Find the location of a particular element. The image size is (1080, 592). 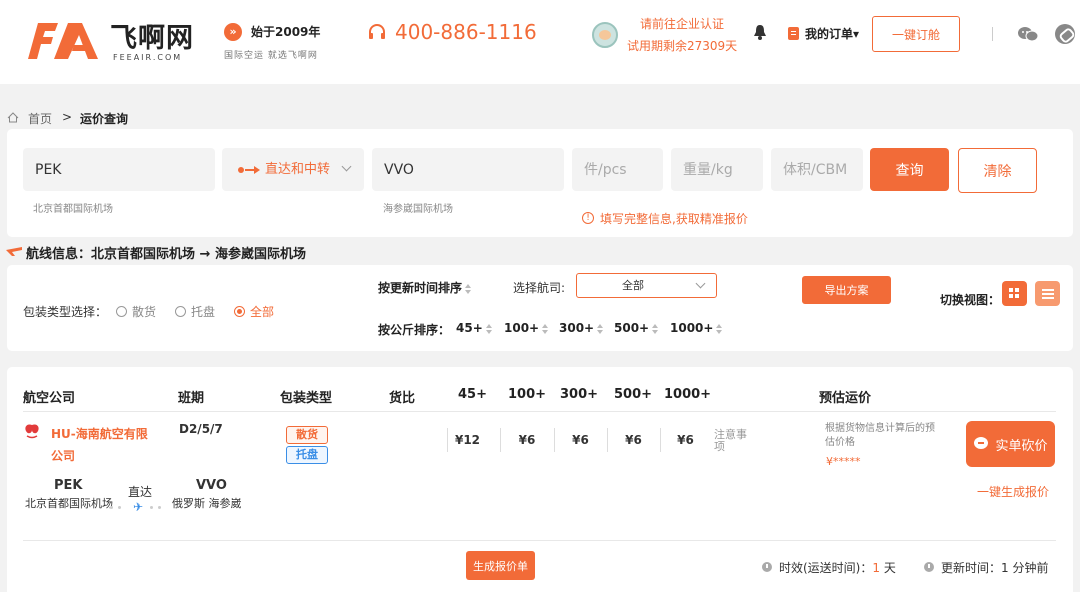

destination-airport-name: 海参崴国际机场 is located at coordinates (418, 209).